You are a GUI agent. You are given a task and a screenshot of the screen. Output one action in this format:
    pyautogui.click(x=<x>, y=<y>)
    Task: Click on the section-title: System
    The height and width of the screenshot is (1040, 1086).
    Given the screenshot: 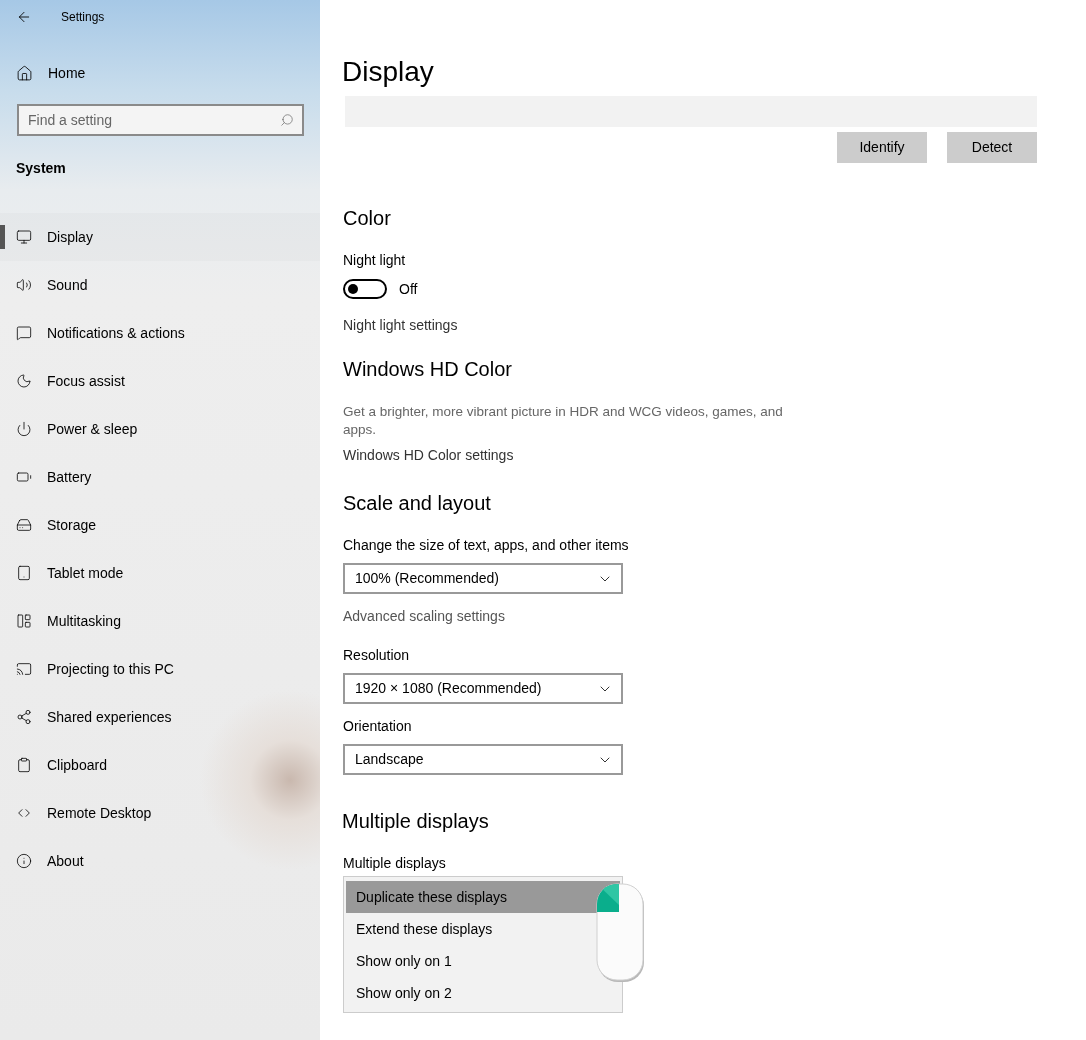 What is the action you would take?
    pyautogui.click(x=41, y=168)
    